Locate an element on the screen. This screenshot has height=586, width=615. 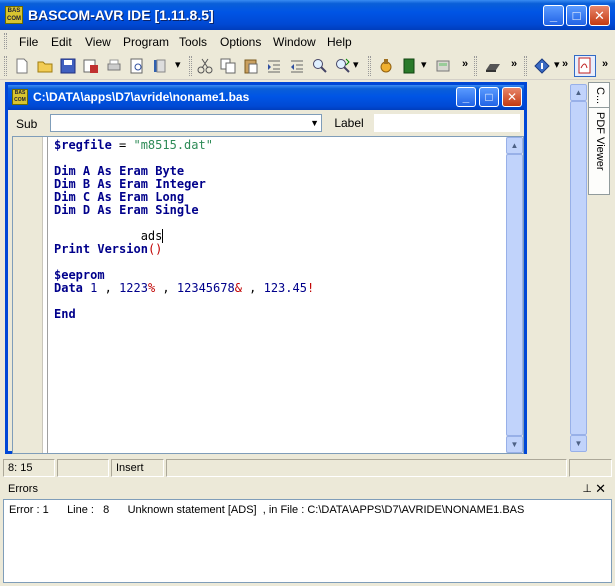
side-scroll-up-icon: ▲ is located at coordinates (578, 92).